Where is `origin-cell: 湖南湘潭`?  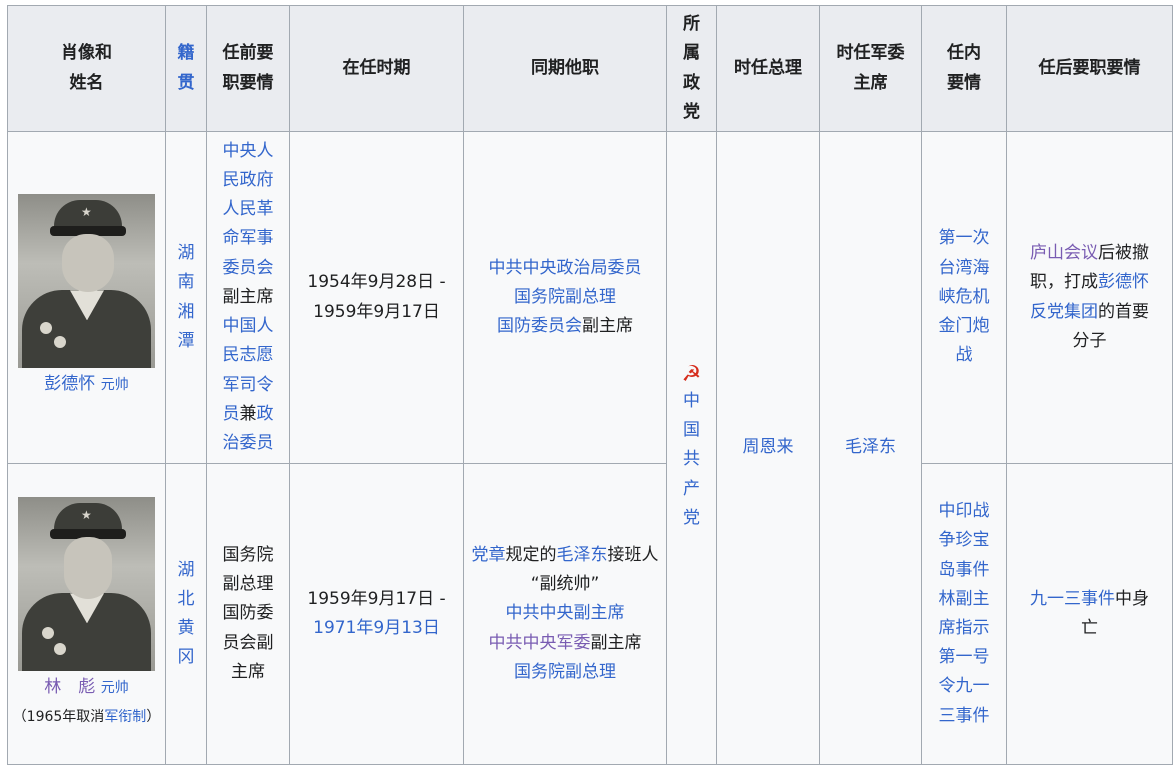 origin-cell: 湖南湘潭 is located at coordinates (186, 297).